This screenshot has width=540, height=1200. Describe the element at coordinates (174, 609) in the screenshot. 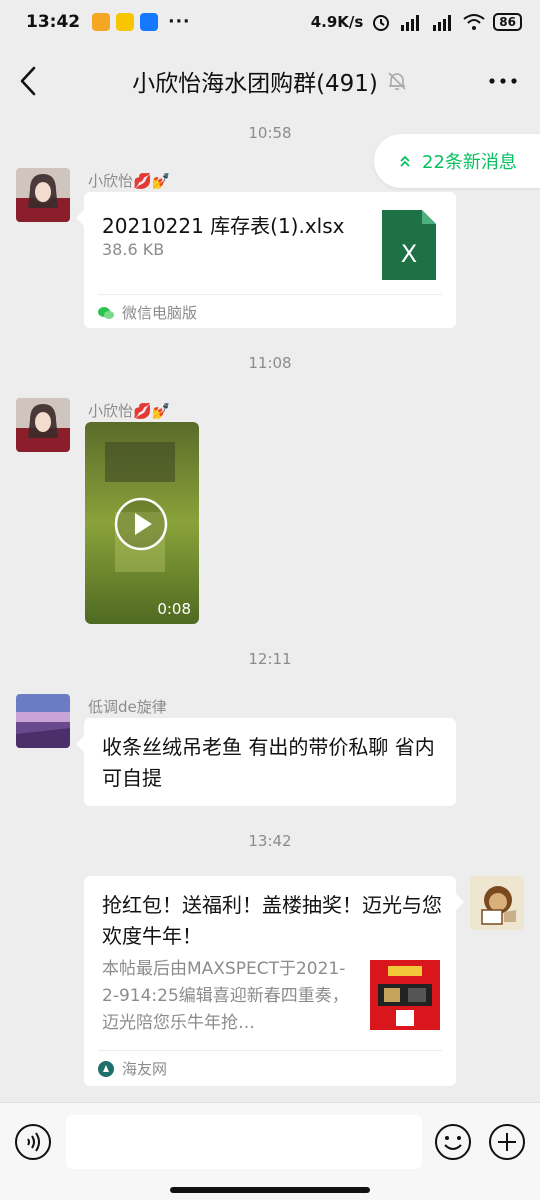

I see `video-duration: 0:08` at that location.